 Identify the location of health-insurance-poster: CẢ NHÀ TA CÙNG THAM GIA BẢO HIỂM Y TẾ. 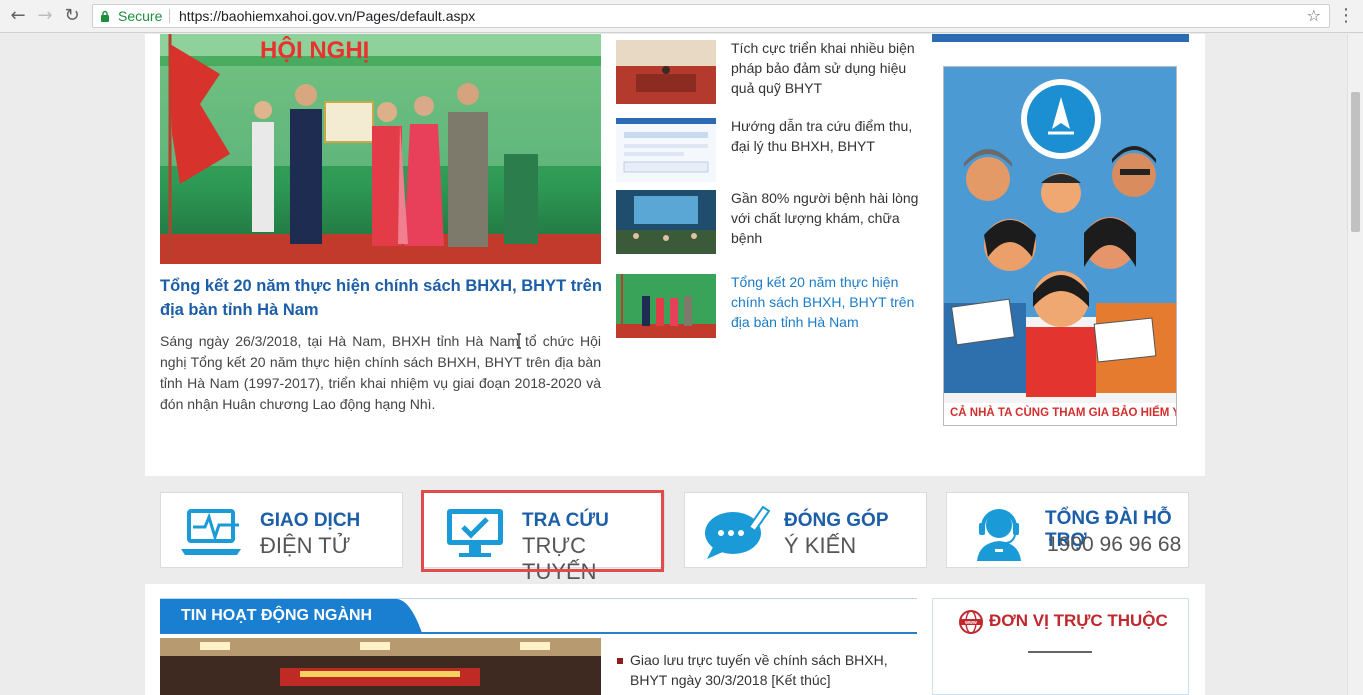
(1060, 246).